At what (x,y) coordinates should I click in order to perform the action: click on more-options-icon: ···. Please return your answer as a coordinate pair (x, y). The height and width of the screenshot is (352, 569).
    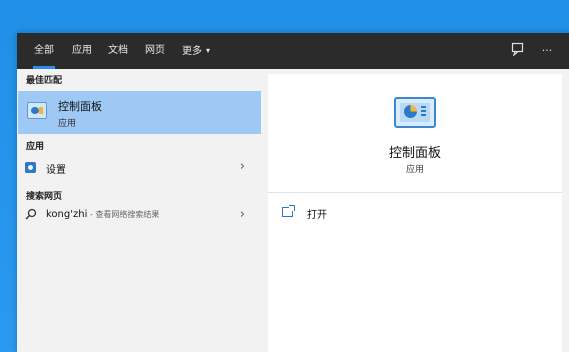
    Looking at the image, I should click on (547, 51).